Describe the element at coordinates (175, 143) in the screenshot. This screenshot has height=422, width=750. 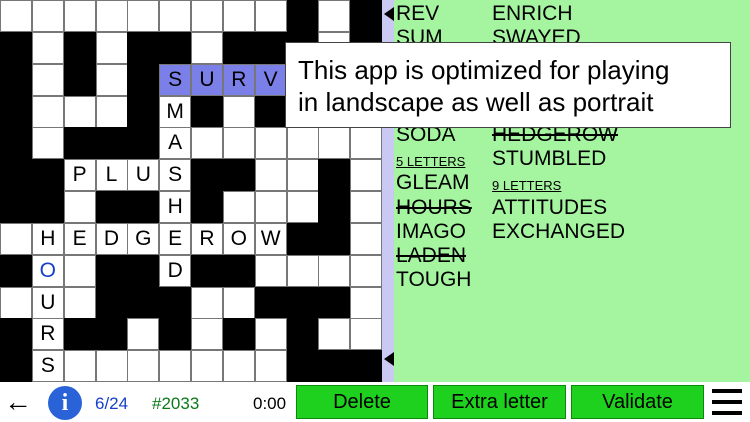
I see `grid-cell-letter: A` at that location.